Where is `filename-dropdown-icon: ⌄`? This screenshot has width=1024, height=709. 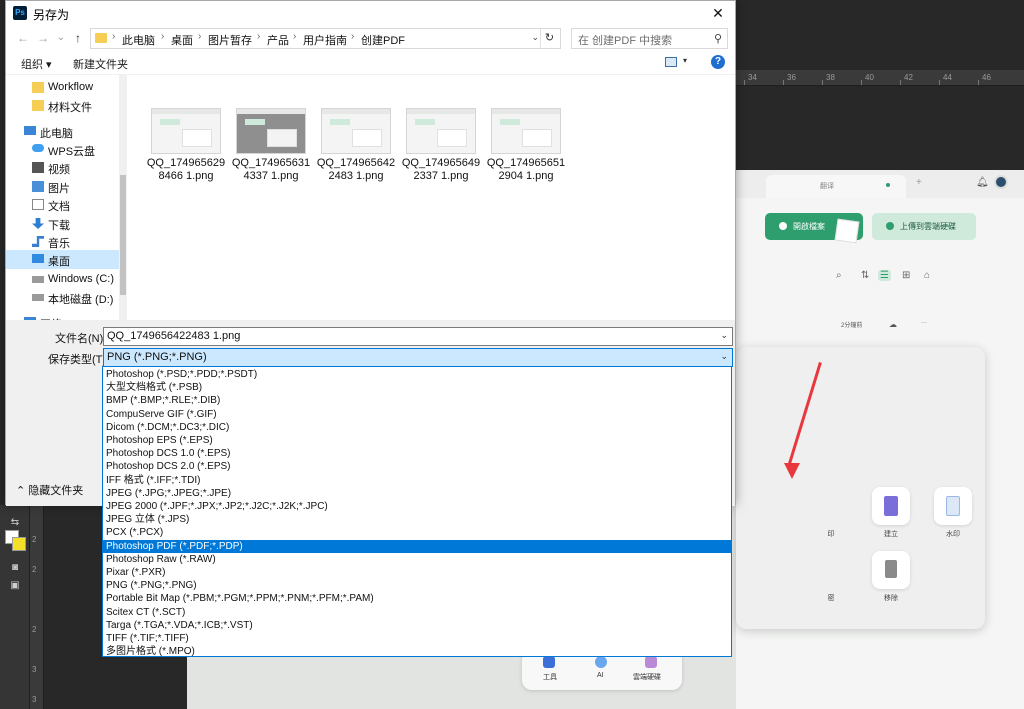
filename-dropdown-icon: ⌄ is located at coordinates (724, 335).